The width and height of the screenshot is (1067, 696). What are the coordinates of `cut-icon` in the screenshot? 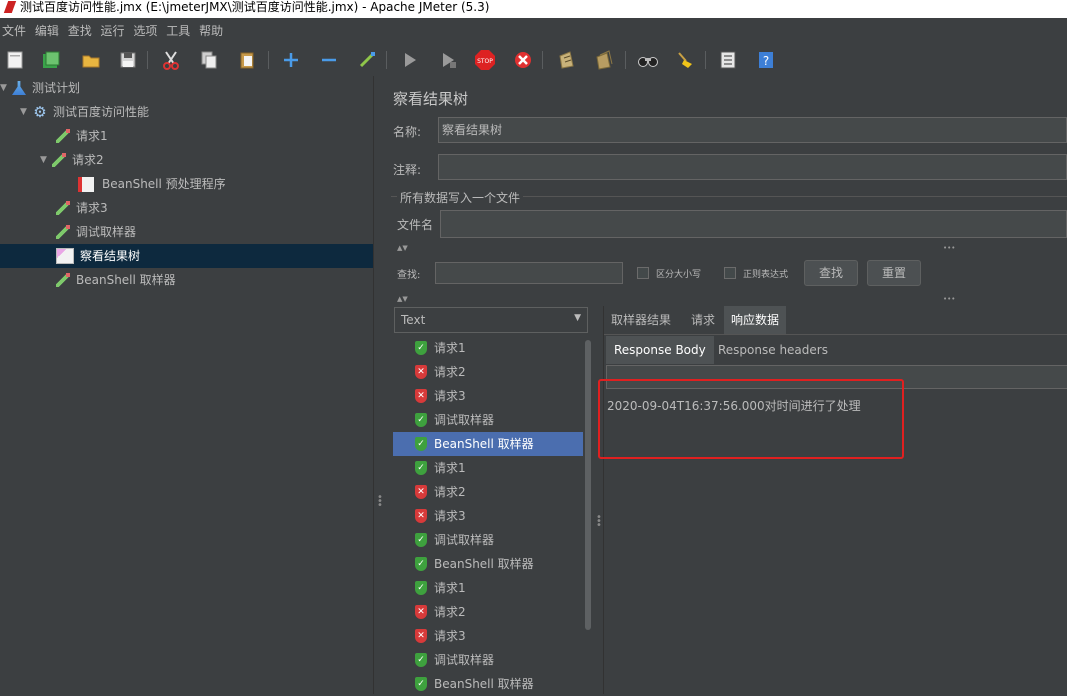 It's located at (171, 60).